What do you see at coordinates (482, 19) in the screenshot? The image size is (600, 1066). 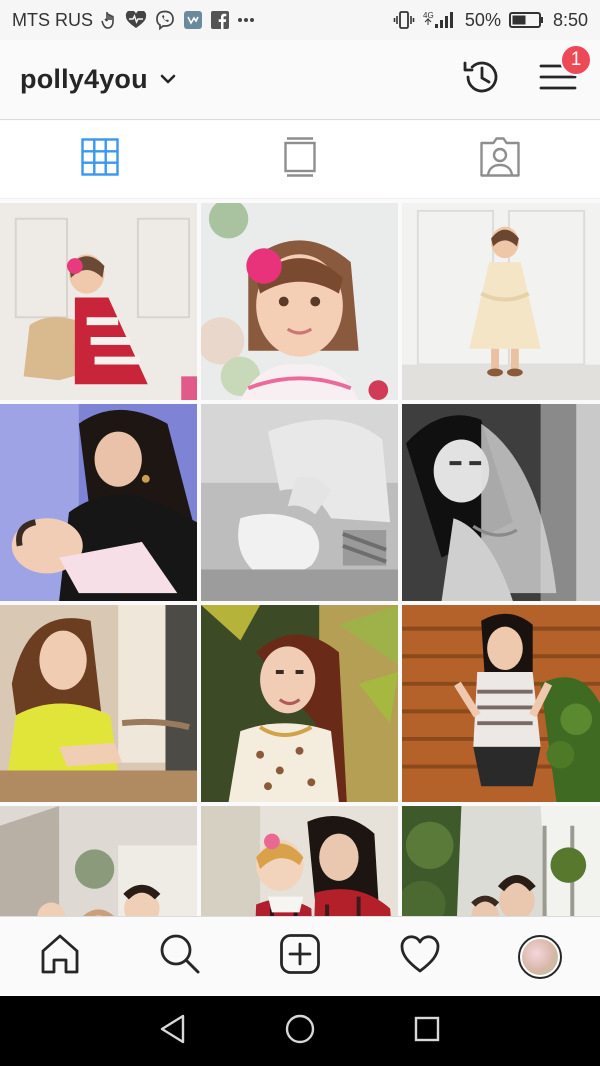 I see `battery-percent: 50%` at bounding box center [482, 19].